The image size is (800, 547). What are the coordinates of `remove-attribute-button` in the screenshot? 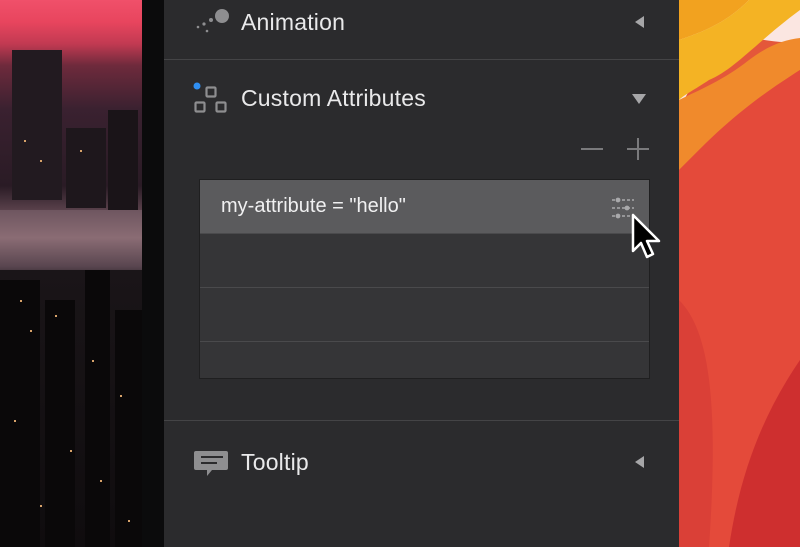 It's located at (592, 149).